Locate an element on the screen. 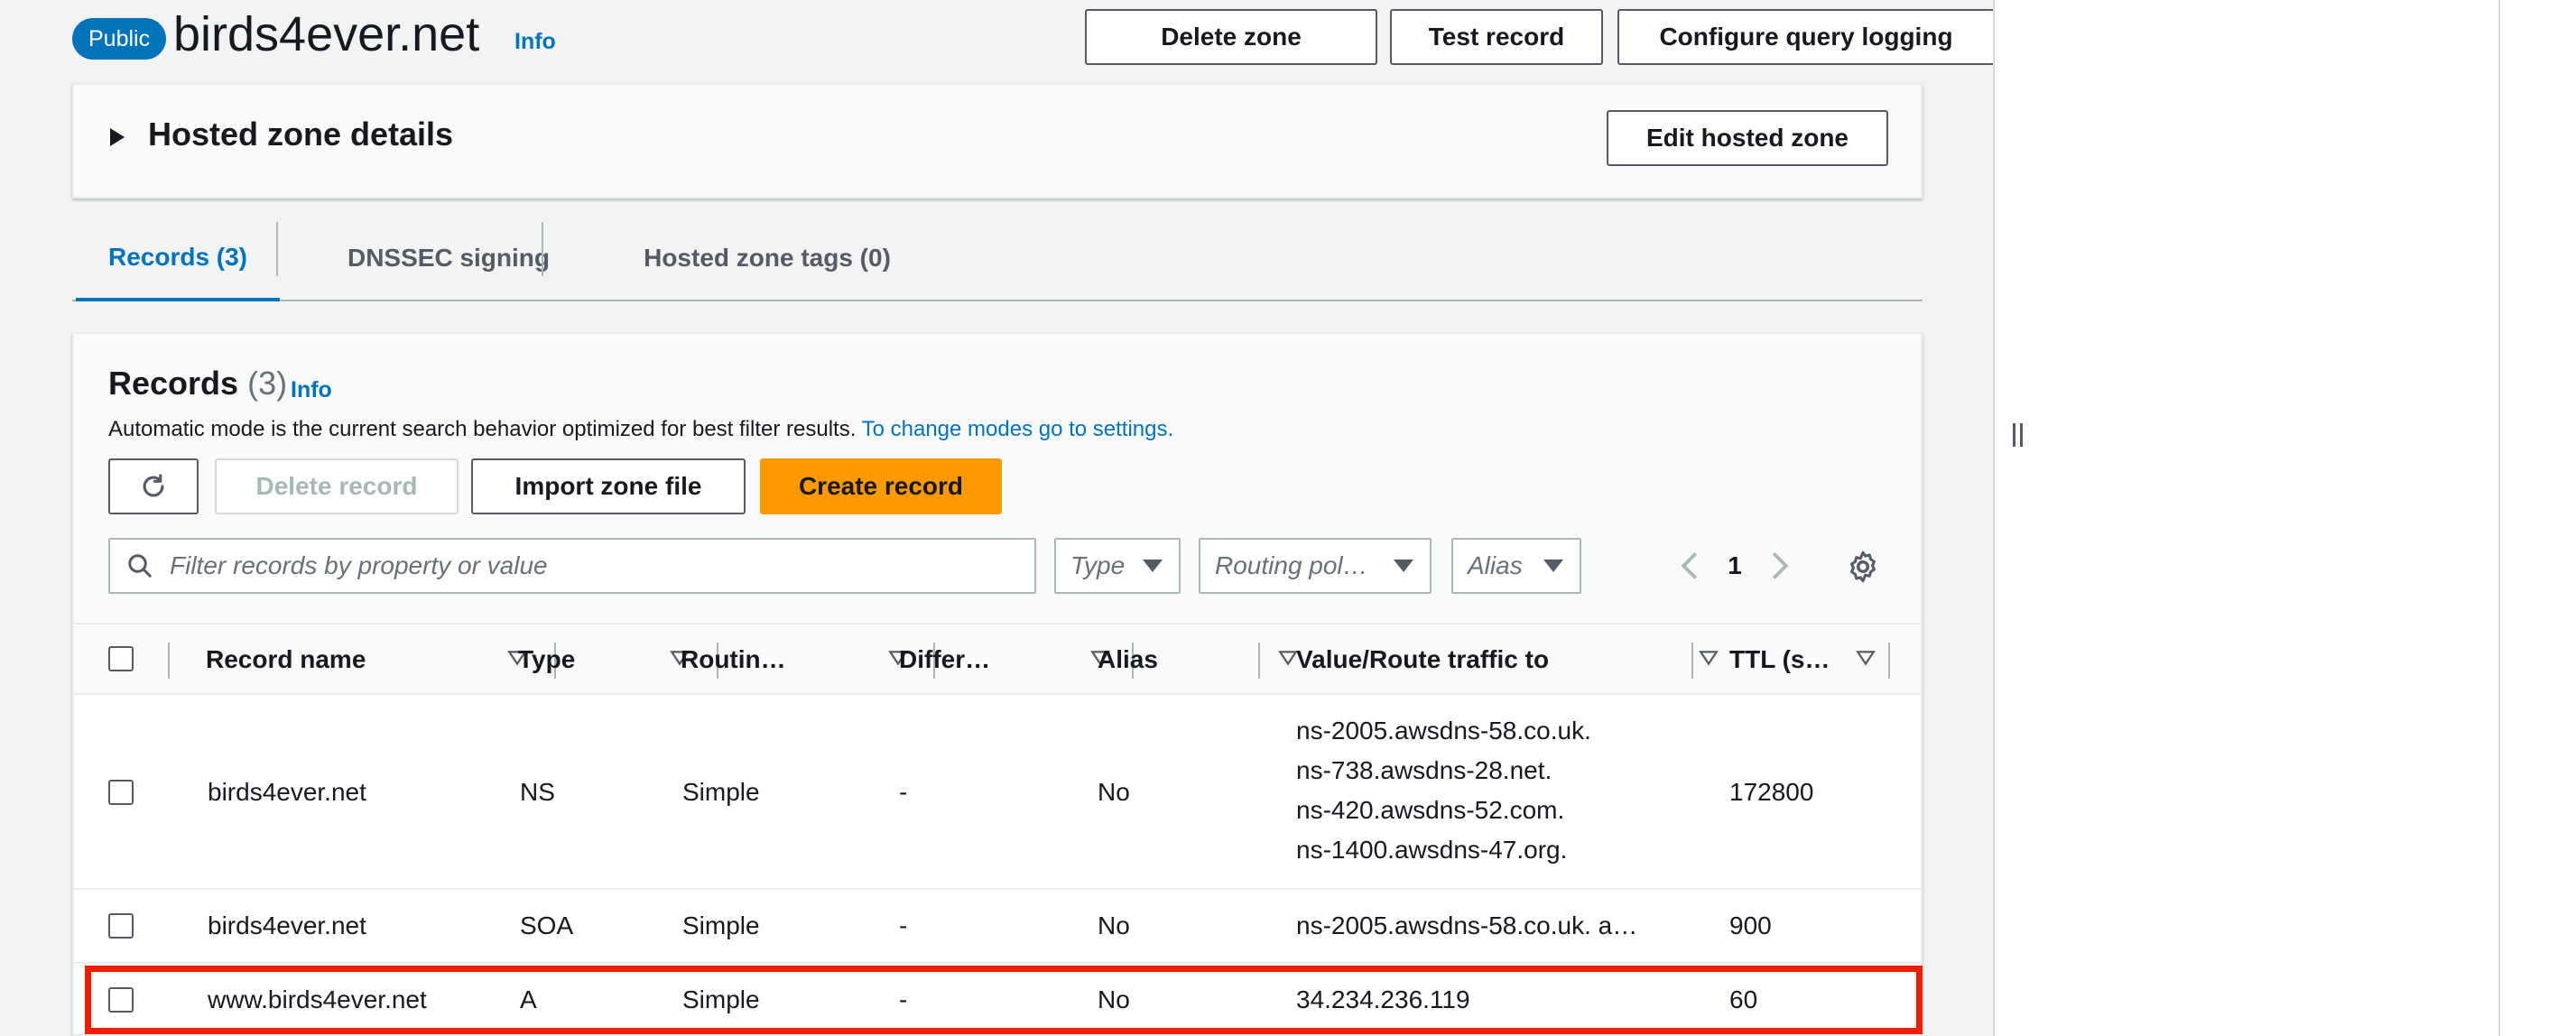  zone-info-link: Info is located at coordinates (535, 42).